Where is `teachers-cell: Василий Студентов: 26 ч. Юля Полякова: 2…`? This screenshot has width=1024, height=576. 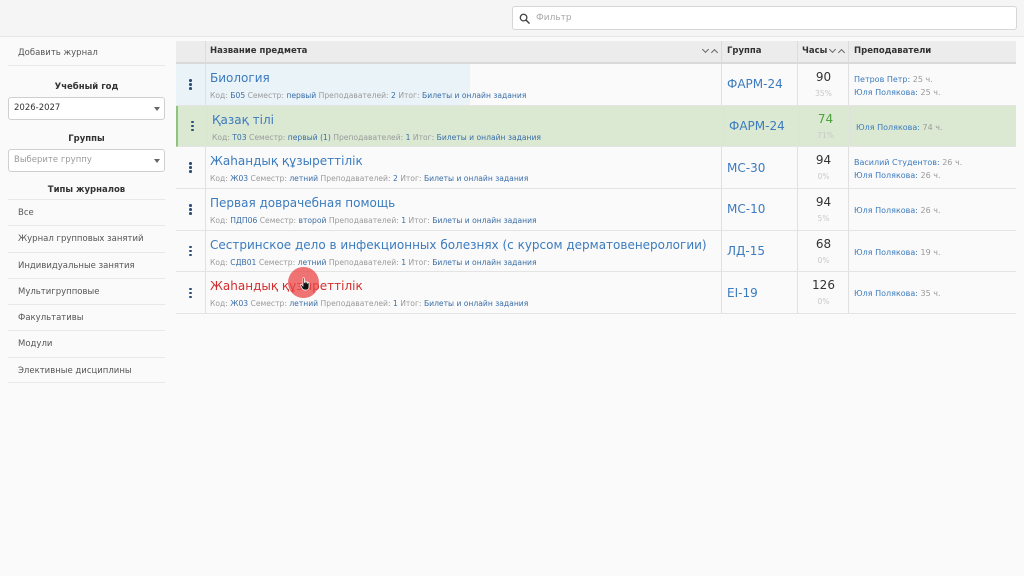
teachers-cell: Василий Студентов: 26 ч. Юля Полякова: 2… is located at coordinates (932, 167).